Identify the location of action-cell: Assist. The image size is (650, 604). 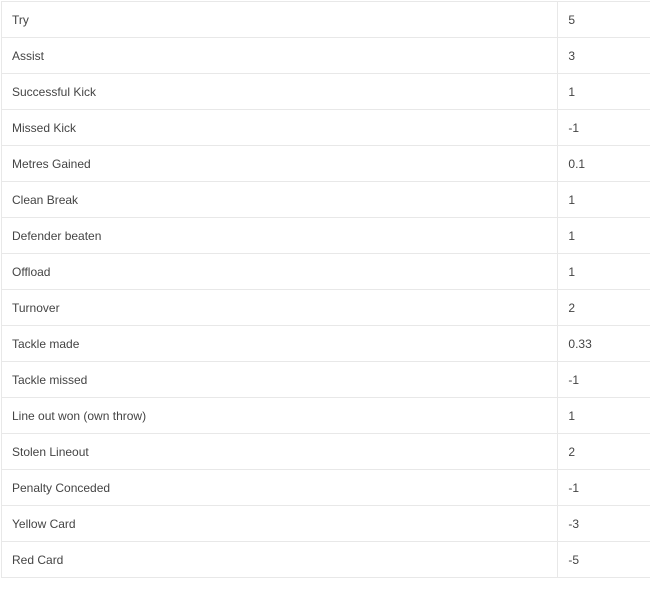
(280, 56).